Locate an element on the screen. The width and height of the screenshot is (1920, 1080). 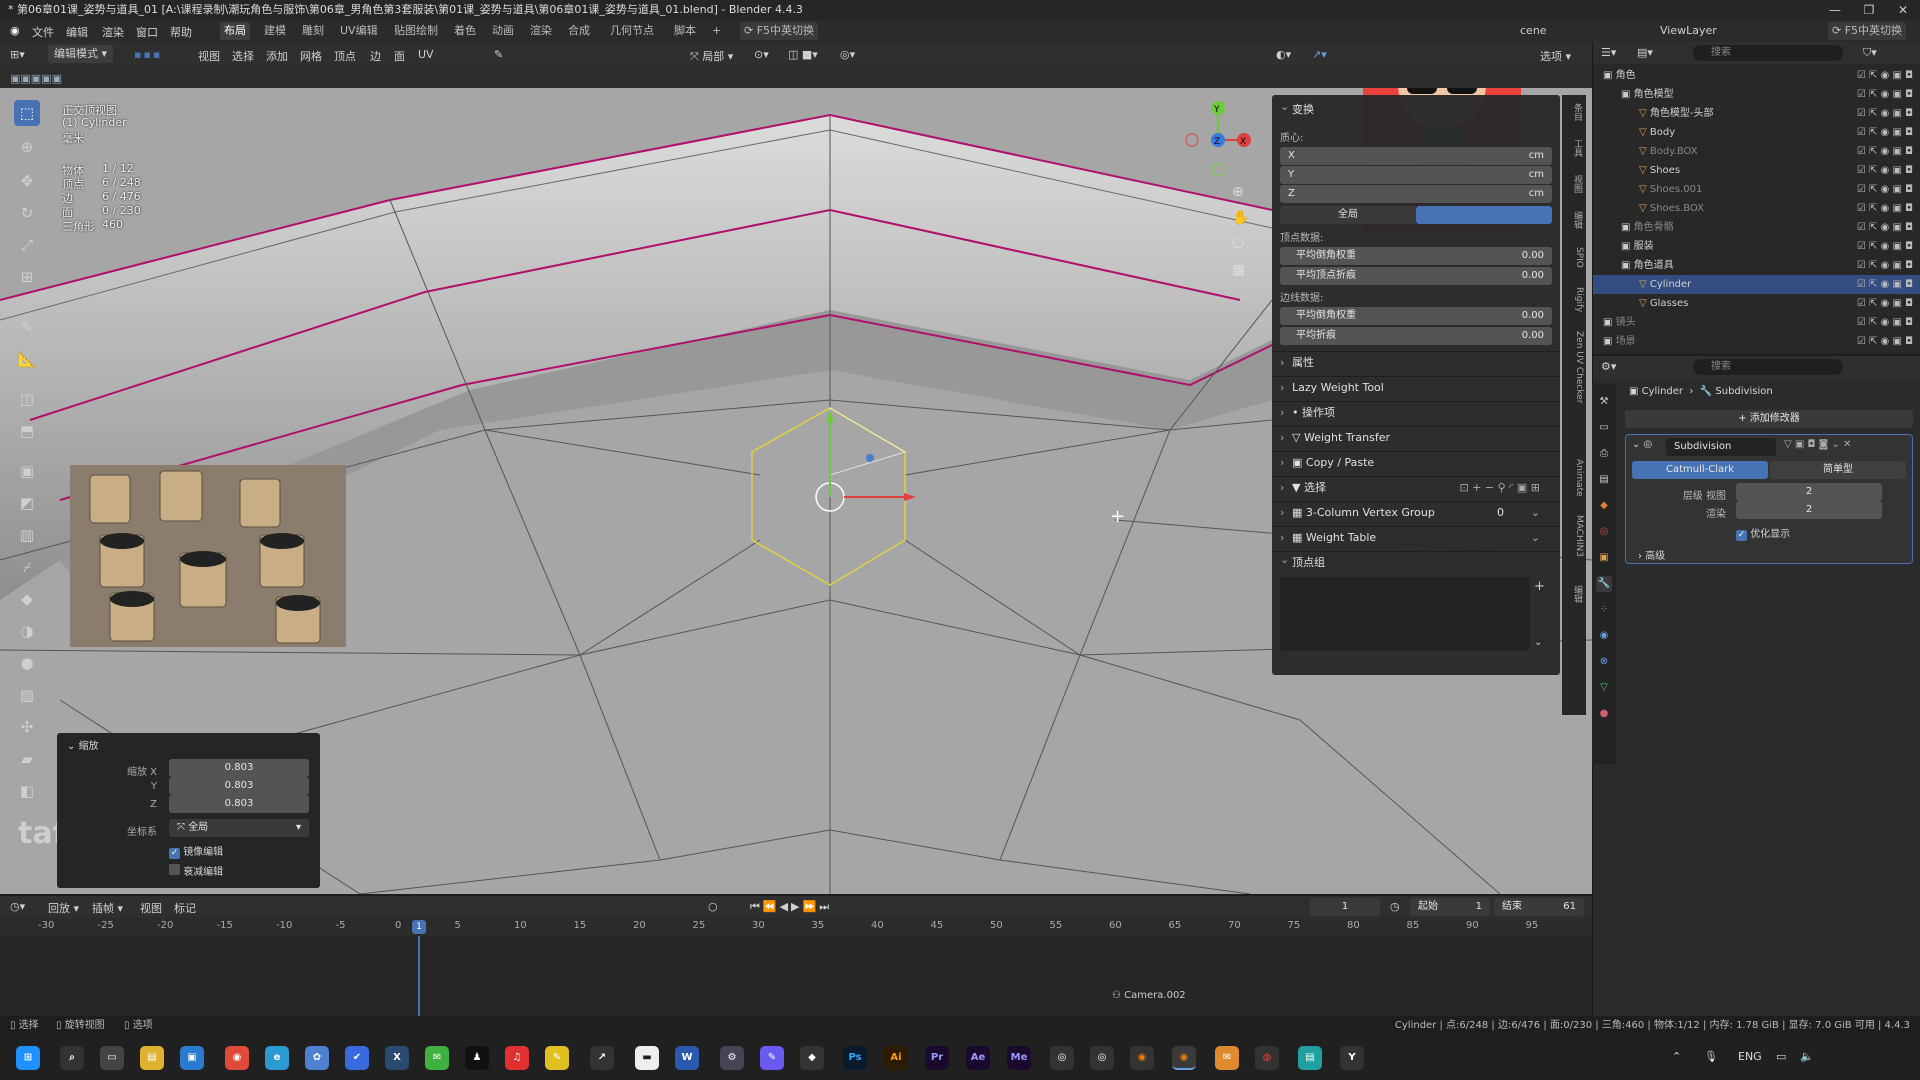
median-z-field: Zcm is located at coordinates (1416, 194).